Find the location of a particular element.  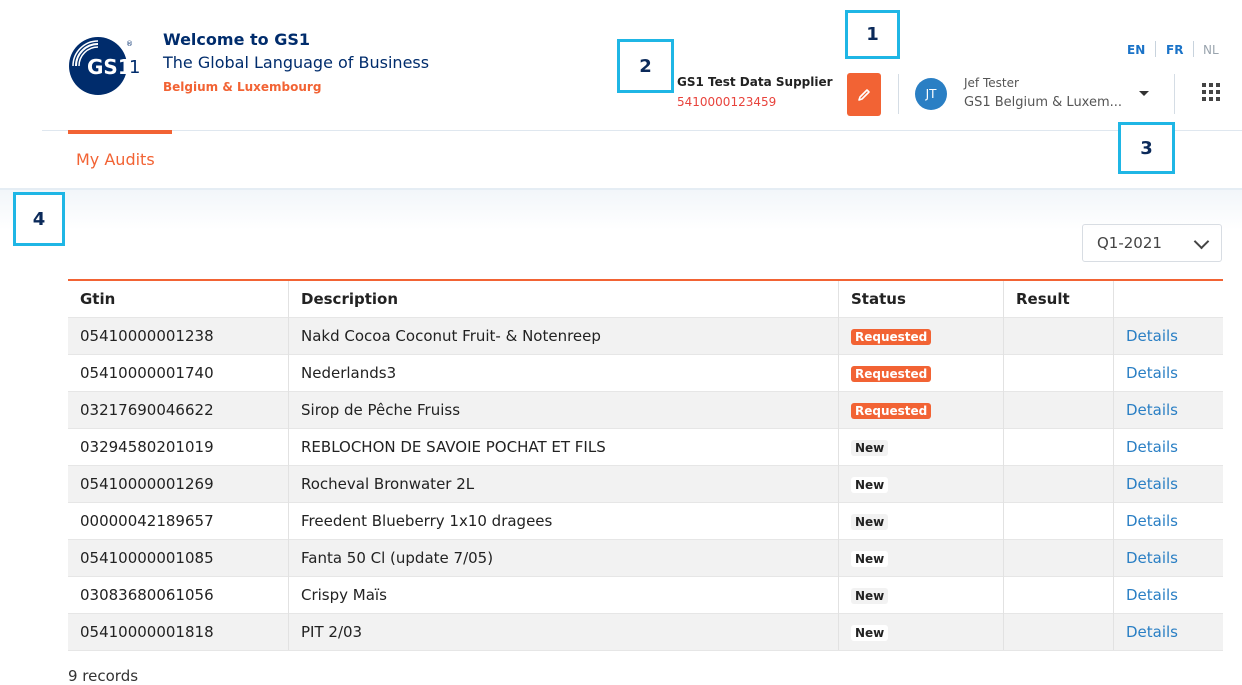

edit-supplier-button is located at coordinates (864, 94).